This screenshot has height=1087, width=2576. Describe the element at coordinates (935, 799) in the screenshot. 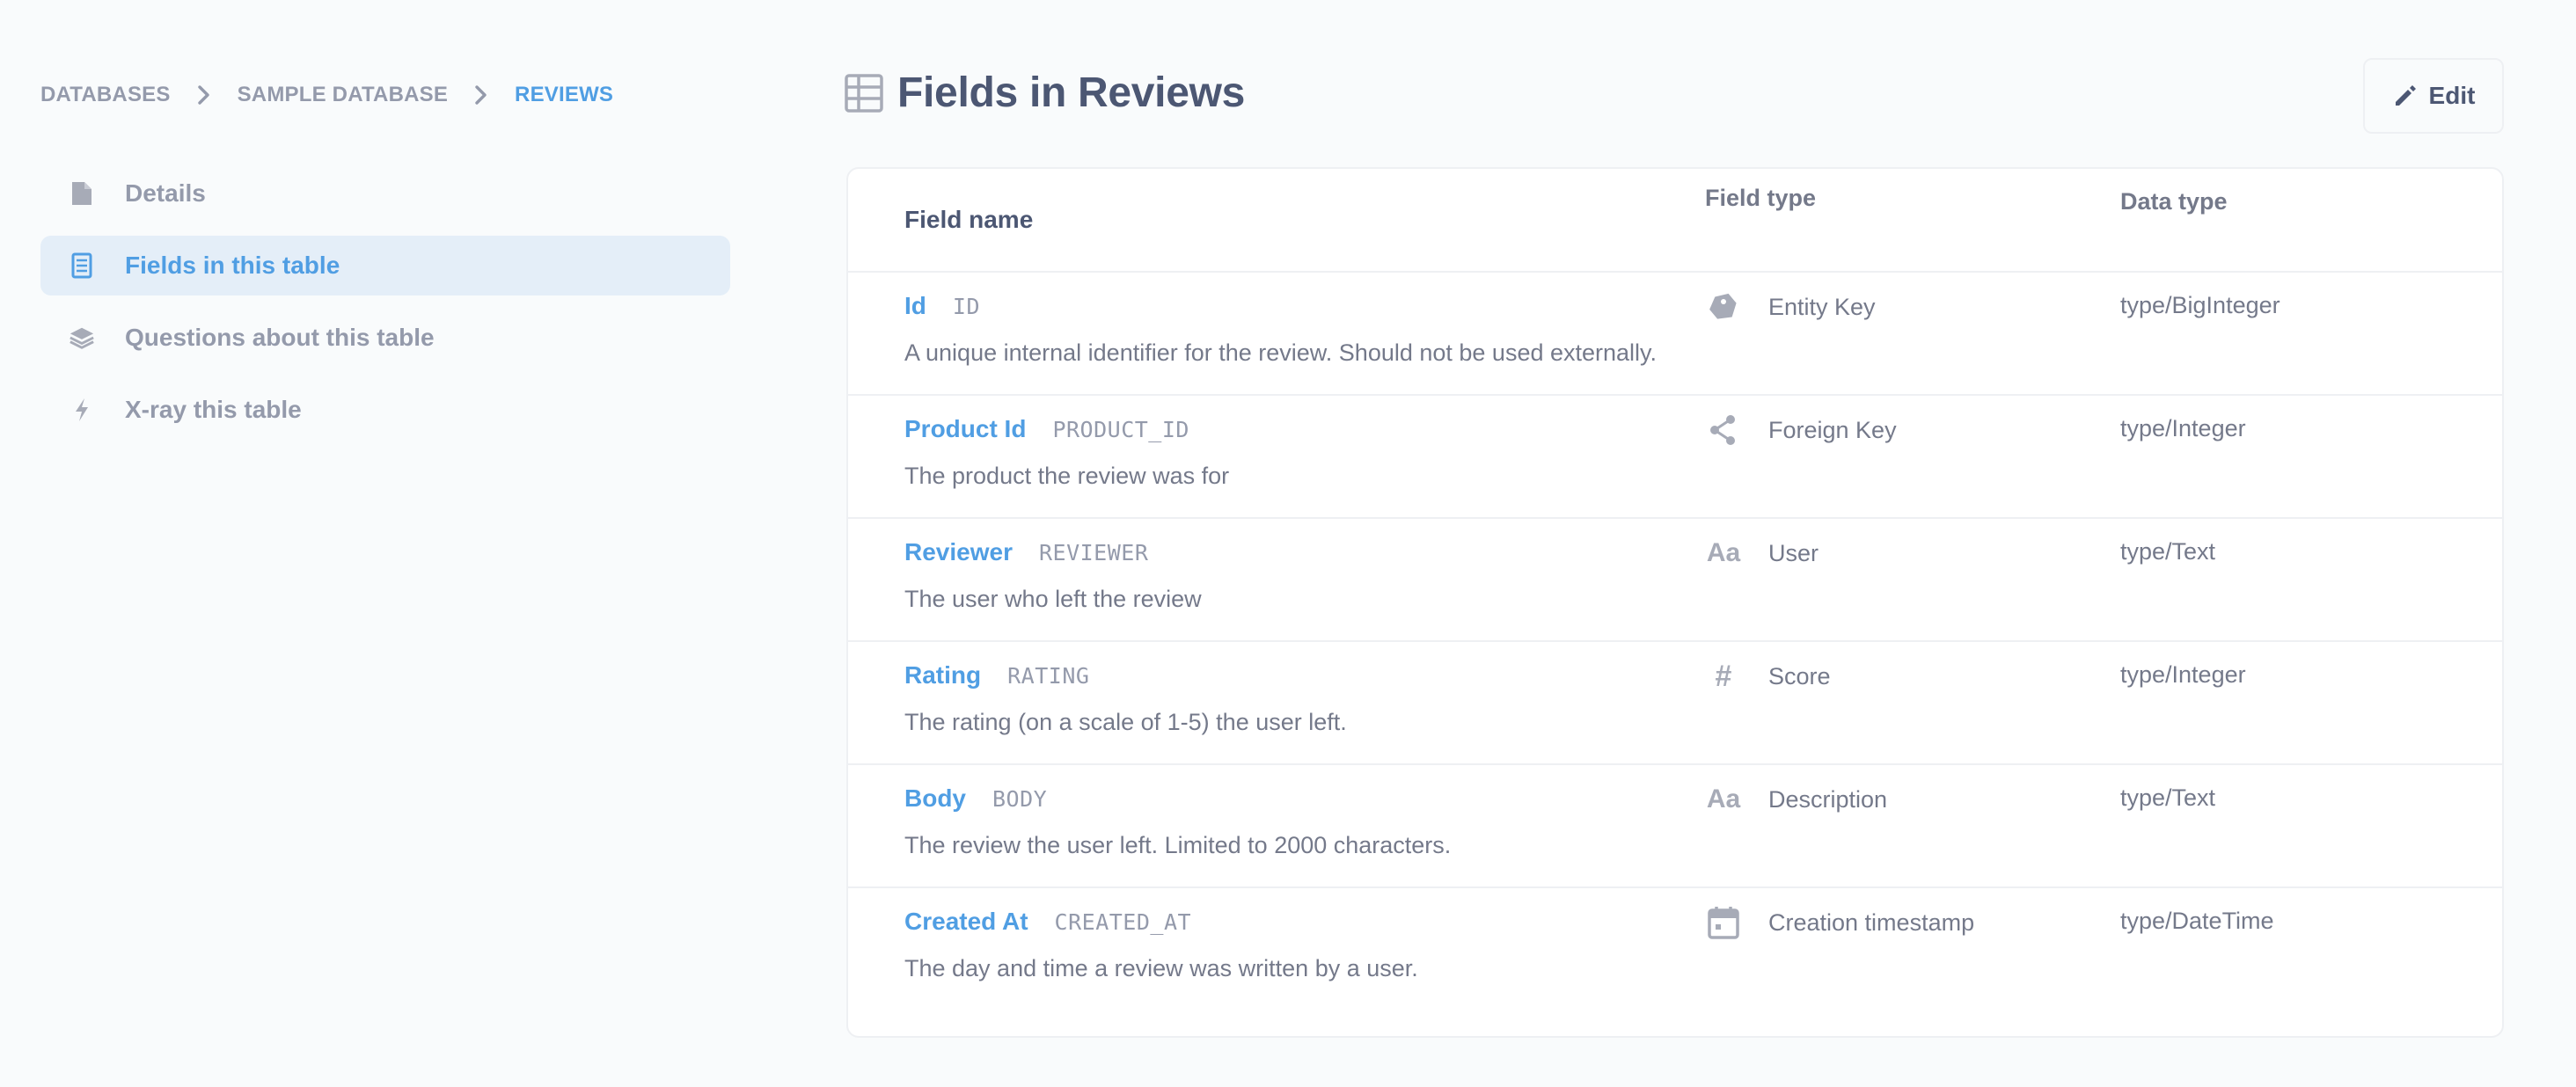

I see `field-name-link: Body` at that location.